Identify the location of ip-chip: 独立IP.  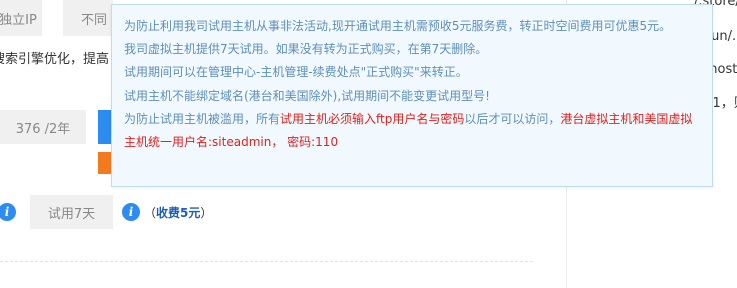
(21, 18).